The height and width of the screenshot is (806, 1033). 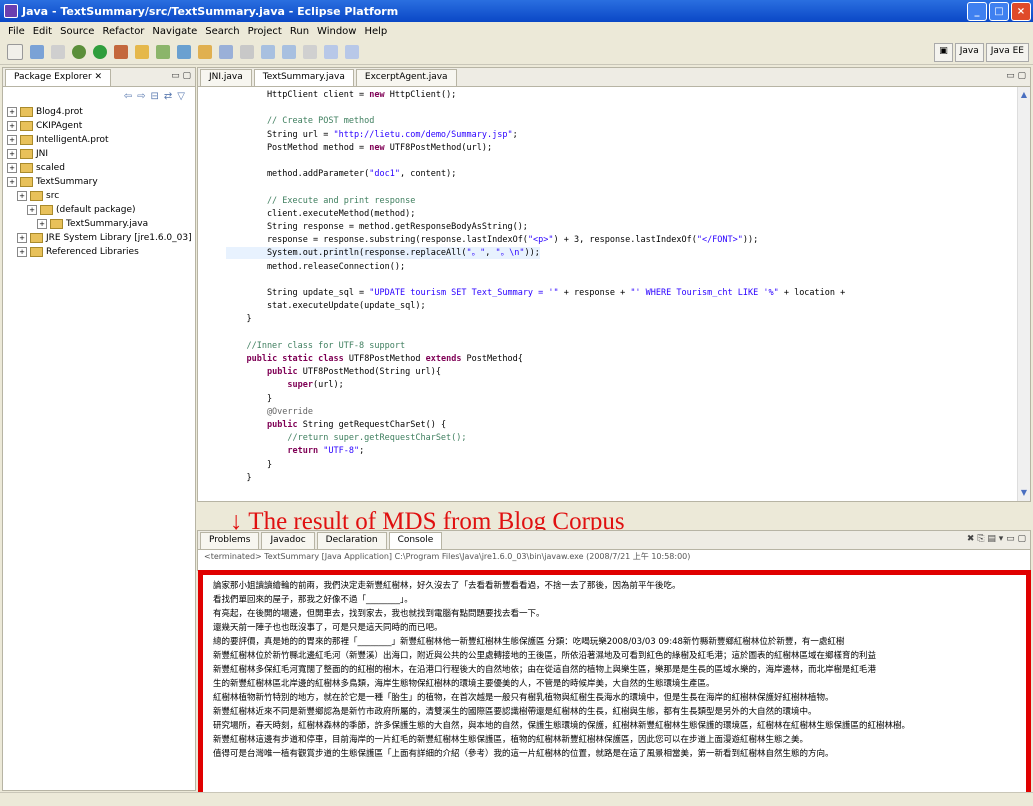 What do you see at coordinates (943, 52) in the screenshot?
I see `open-perspective-button: ▣` at bounding box center [943, 52].